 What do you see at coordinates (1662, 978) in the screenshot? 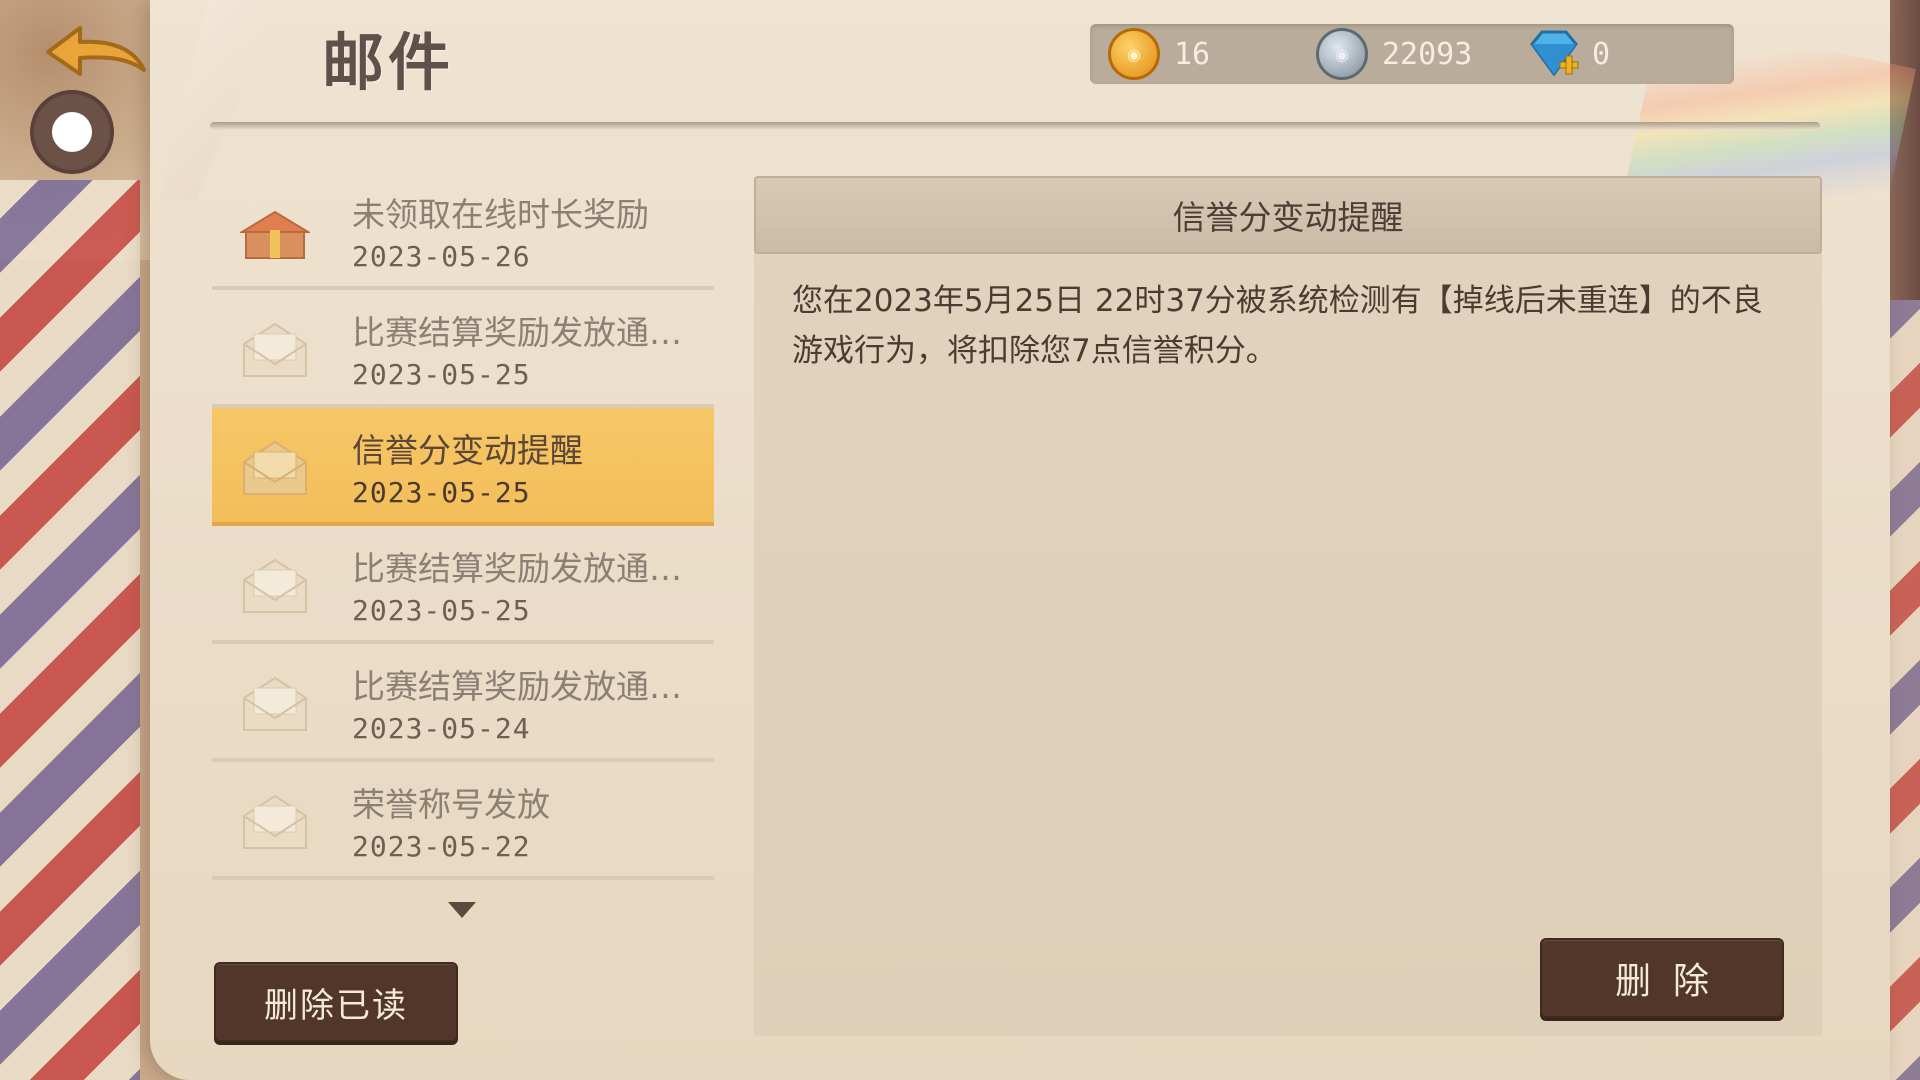
I see `delete-button: 删除` at bounding box center [1662, 978].